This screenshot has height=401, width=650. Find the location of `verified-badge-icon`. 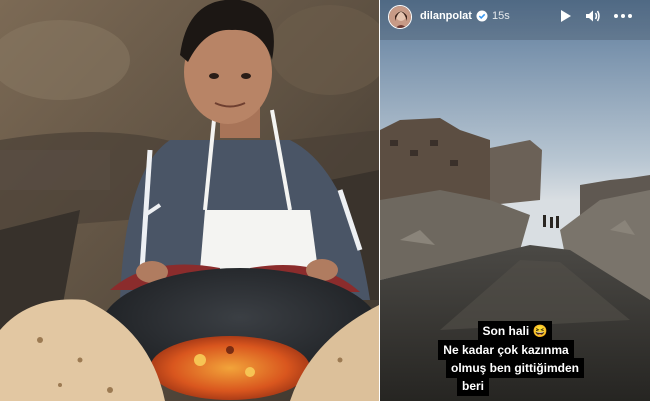

verified-badge-icon is located at coordinates (482, 16).